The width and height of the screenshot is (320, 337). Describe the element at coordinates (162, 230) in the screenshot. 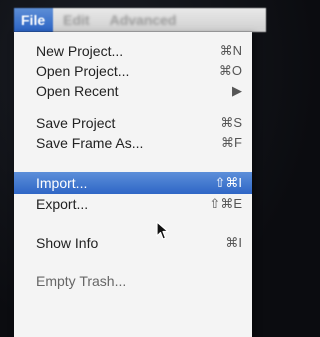

I see `mouse-pointer-icon` at that location.